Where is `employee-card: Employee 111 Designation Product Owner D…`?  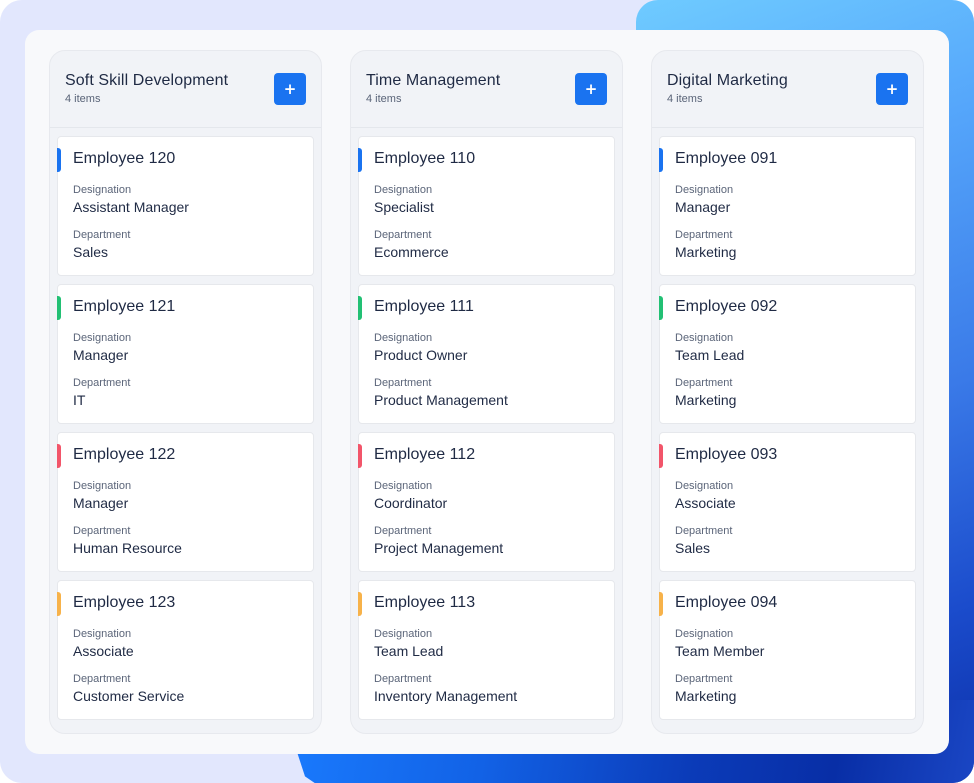 employee-card: Employee 111 Designation Product Owner D… is located at coordinates (486, 354).